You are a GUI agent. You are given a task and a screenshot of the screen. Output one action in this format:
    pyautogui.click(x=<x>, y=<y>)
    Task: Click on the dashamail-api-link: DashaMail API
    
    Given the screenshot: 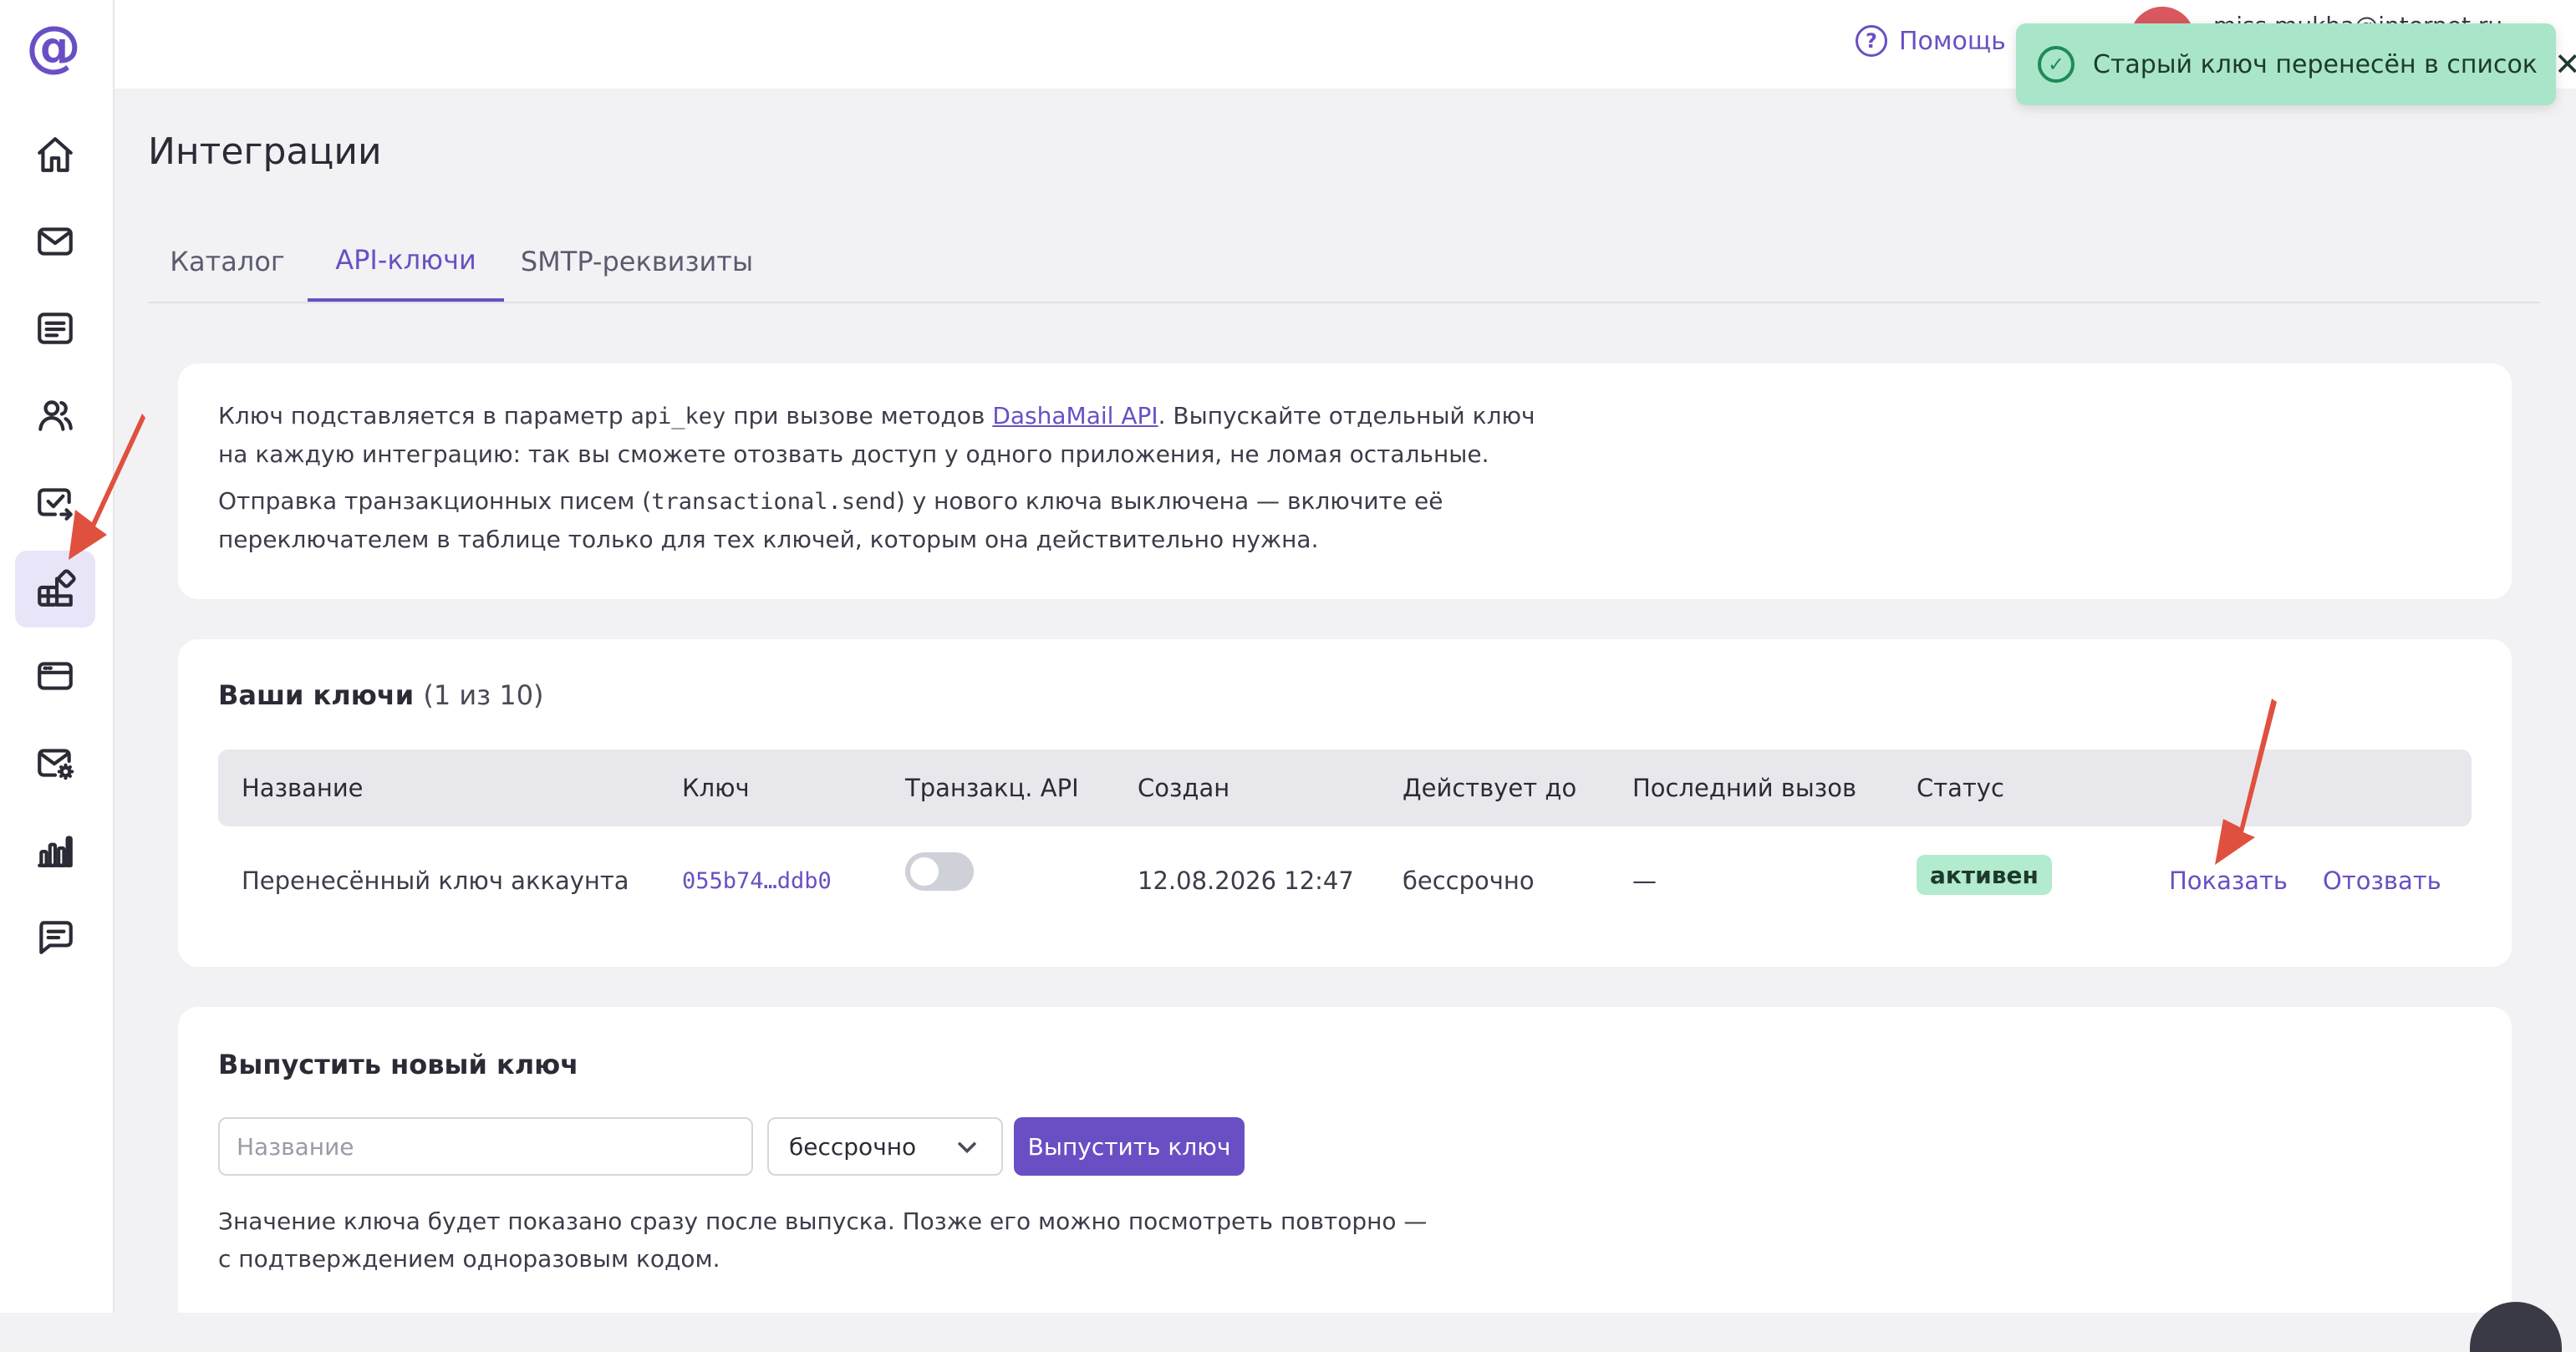 What is the action you would take?
    pyautogui.click(x=1075, y=415)
    